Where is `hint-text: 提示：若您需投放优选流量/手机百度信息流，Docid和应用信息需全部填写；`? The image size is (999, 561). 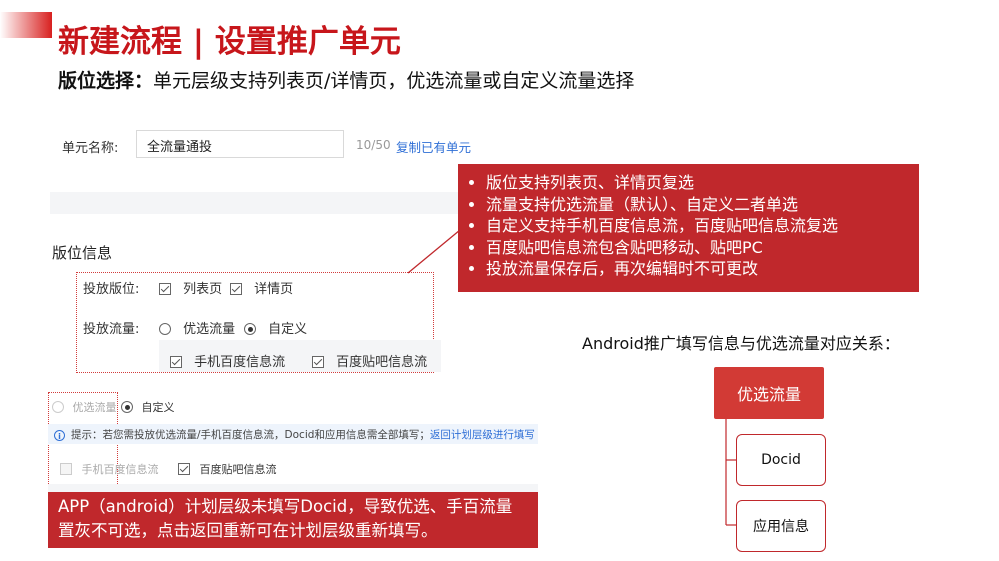 hint-text: 提示：若您需投放优选流量/手机百度信息流，Docid和应用信息需全部填写； is located at coordinates (250, 435).